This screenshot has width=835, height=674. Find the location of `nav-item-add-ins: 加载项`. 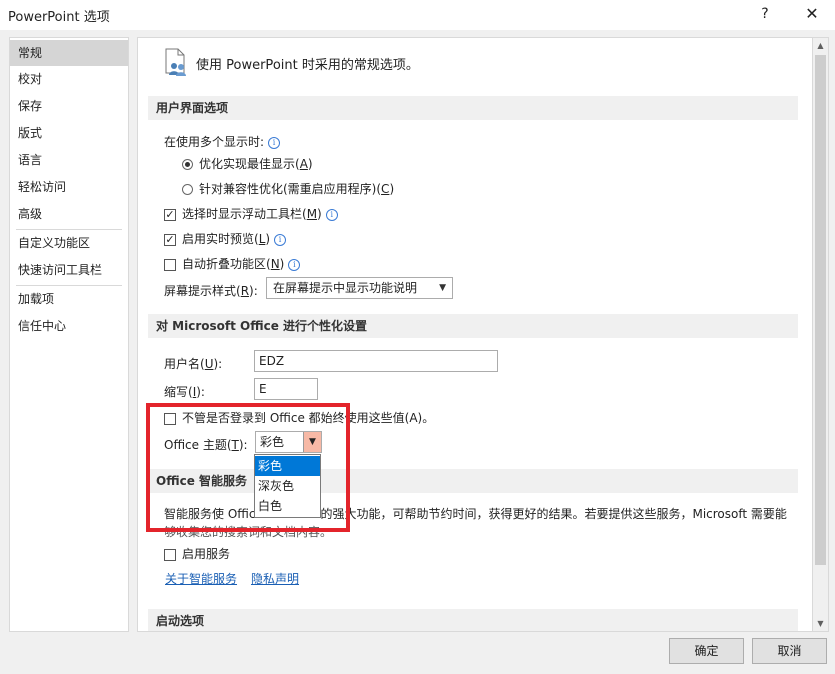

nav-item-add-ins: 加载项 is located at coordinates (69, 299).